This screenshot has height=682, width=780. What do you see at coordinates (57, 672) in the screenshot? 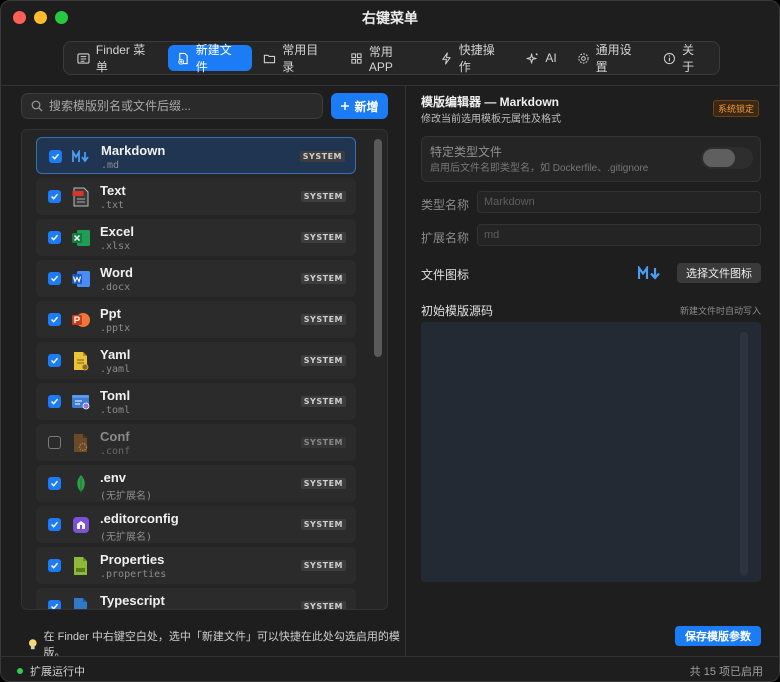
I see `extension-status-text: 扩展运行中` at bounding box center [57, 672].